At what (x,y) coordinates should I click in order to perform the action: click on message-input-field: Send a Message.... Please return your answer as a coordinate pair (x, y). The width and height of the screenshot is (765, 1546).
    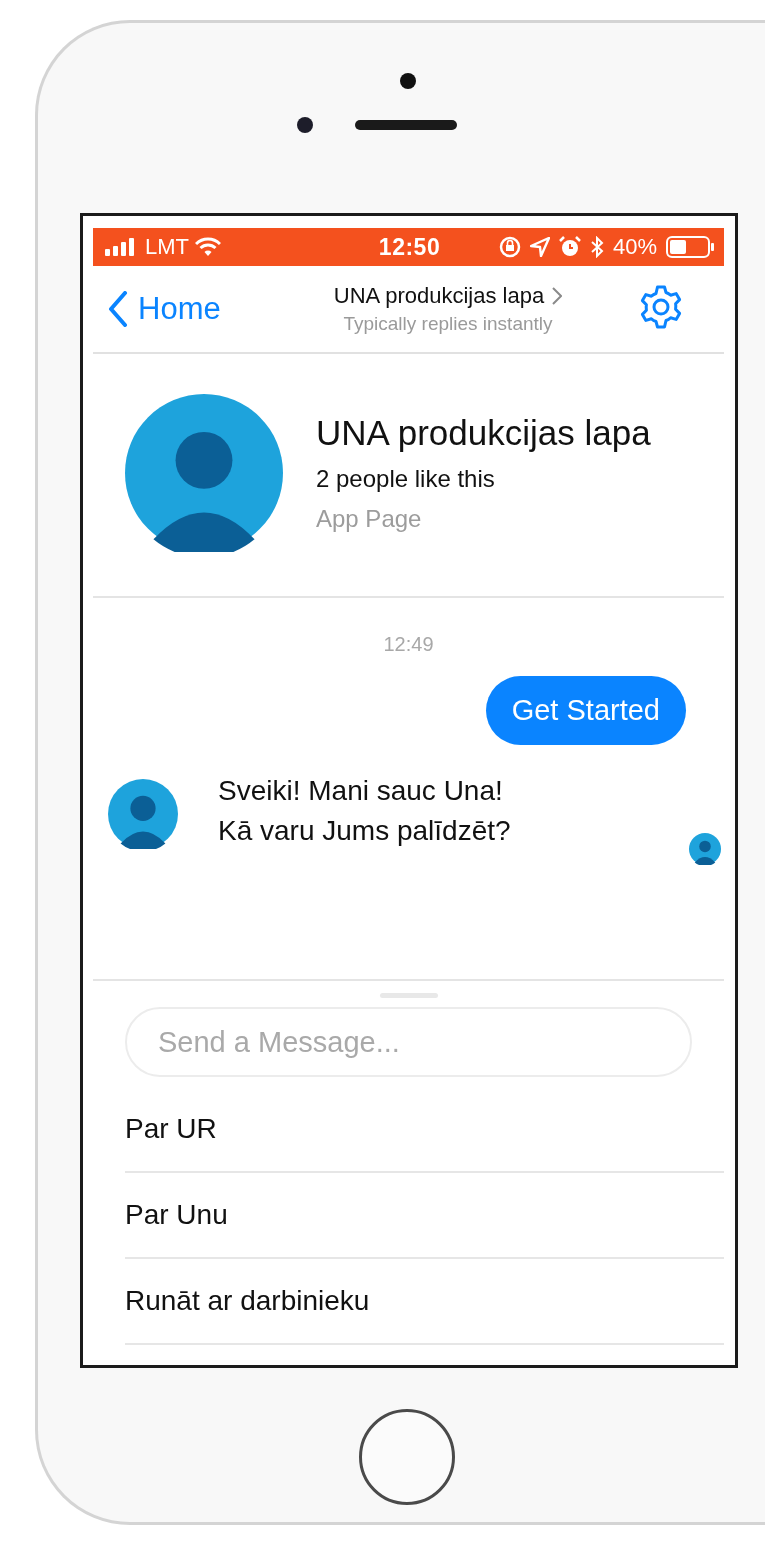
    Looking at the image, I should click on (408, 1042).